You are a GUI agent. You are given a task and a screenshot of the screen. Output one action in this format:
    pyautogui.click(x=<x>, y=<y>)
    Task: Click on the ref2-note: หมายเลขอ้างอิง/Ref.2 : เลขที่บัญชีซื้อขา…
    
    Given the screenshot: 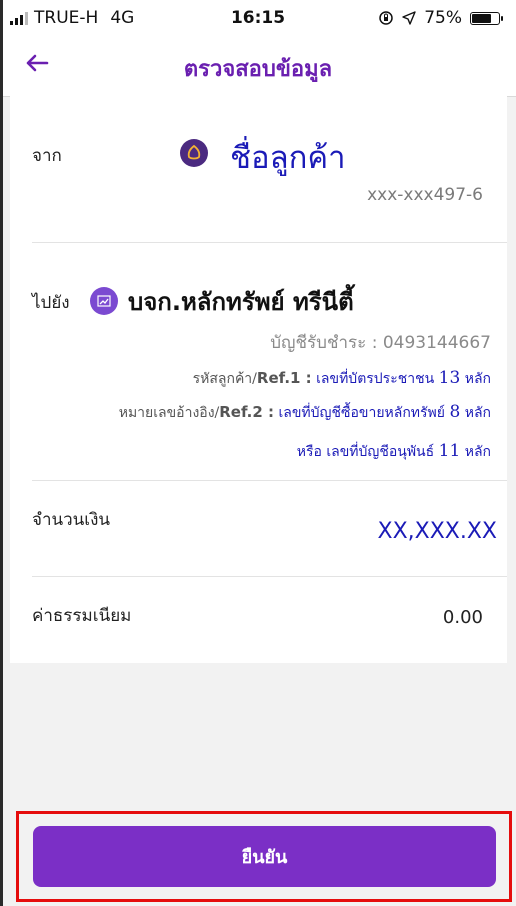 What is the action you would take?
    pyautogui.click(x=305, y=413)
    